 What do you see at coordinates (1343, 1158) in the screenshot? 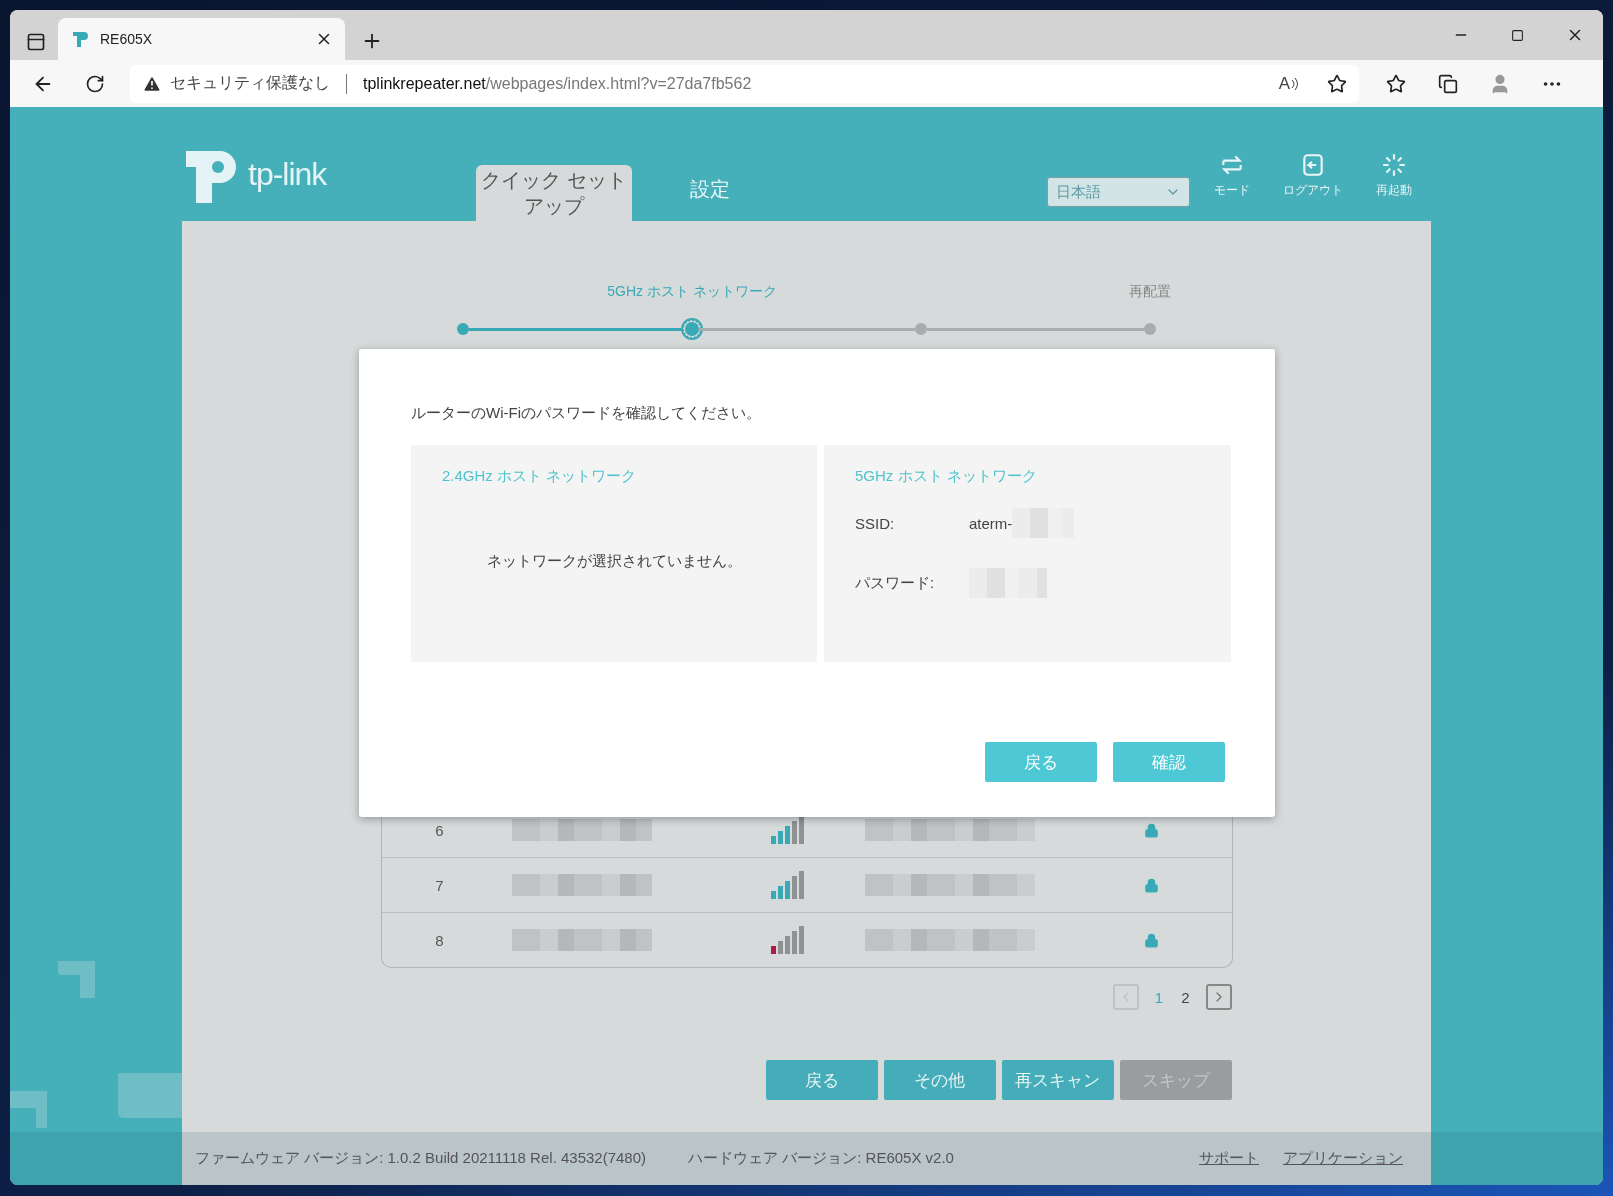
I see `footer-link: アプリケーション` at bounding box center [1343, 1158].